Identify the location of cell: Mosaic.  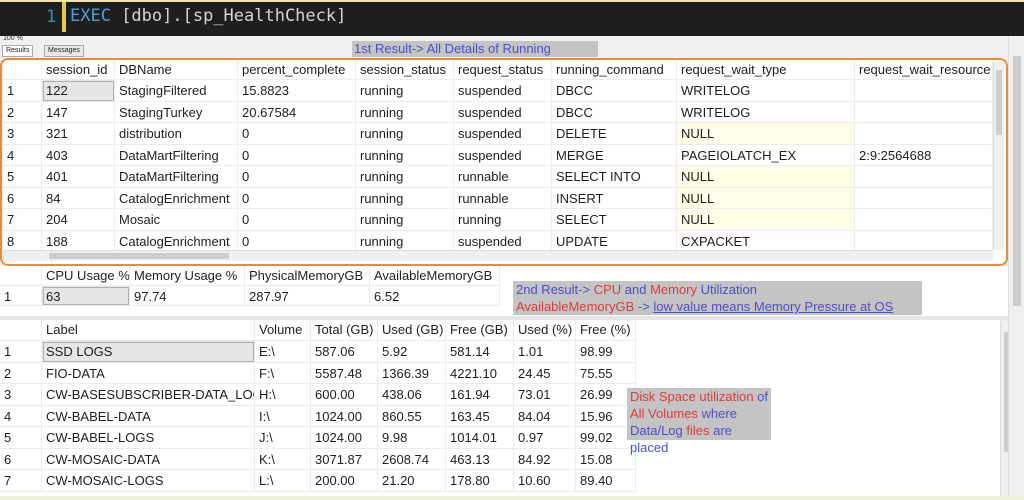
(176, 220).